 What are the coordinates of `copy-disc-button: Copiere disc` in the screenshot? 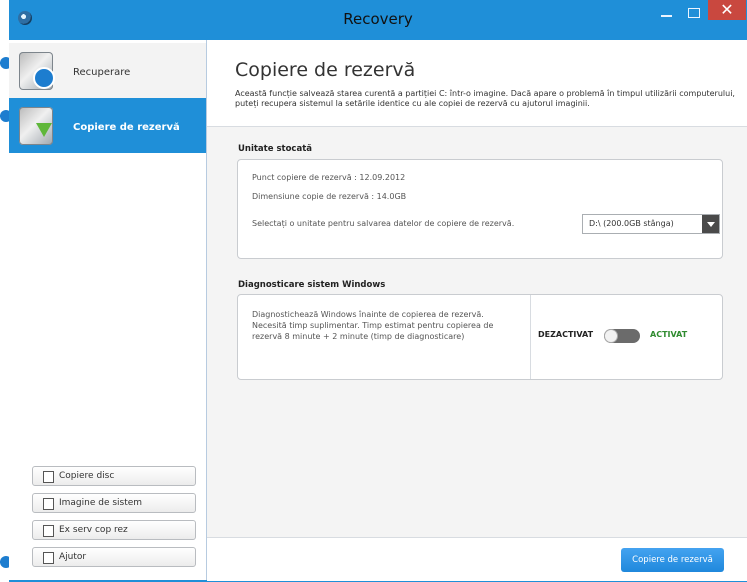 It's located at (114, 476).